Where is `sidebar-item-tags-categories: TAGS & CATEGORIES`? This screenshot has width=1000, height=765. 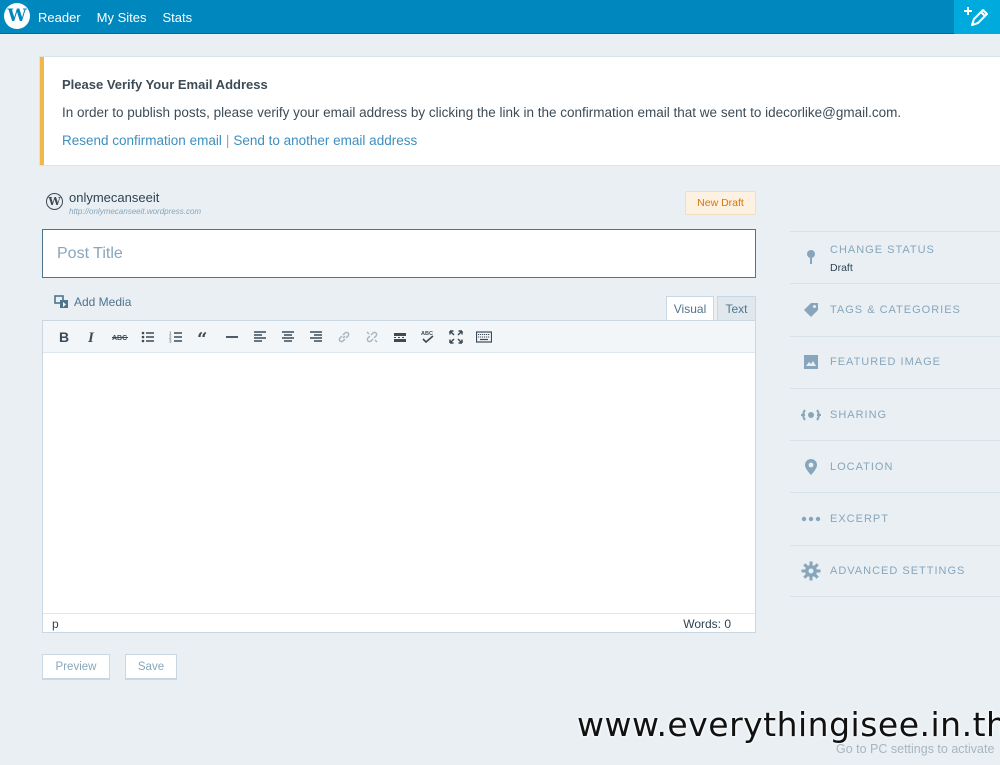 sidebar-item-tags-categories: TAGS & CATEGORIES is located at coordinates (895, 309).